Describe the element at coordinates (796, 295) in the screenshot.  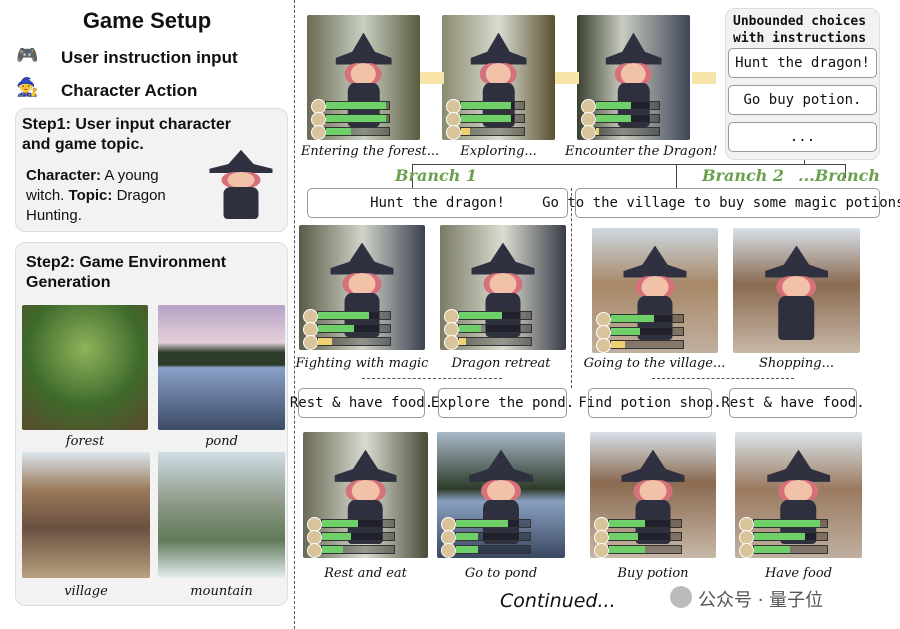
I see `witch-figure` at that location.